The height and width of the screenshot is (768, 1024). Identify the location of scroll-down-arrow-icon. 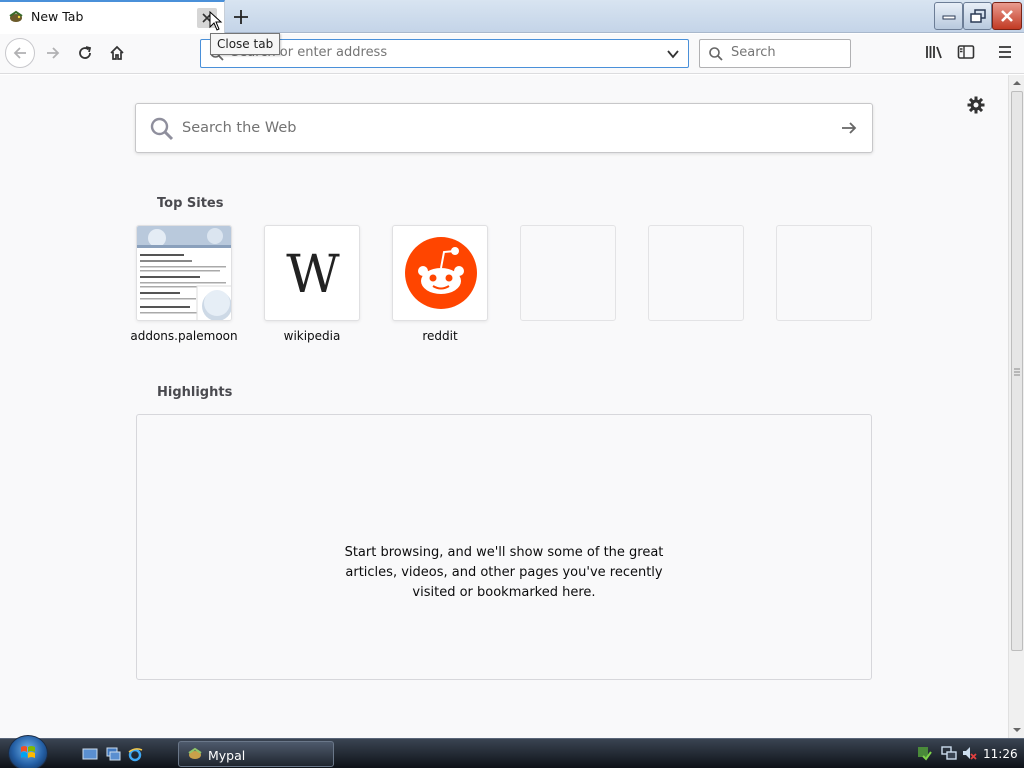
(1016, 730).